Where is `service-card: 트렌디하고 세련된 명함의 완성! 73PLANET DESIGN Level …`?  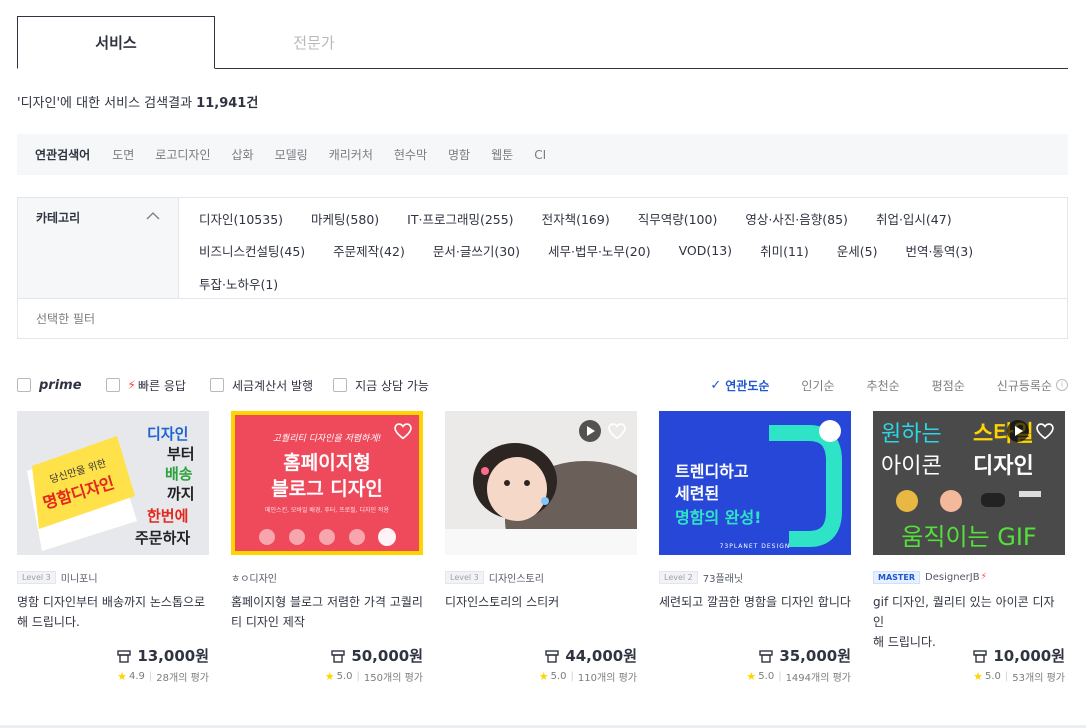 service-card: 트렌디하고 세련된 명함의 완성! 73PLANET DESIGN Level … is located at coordinates (755, 547).